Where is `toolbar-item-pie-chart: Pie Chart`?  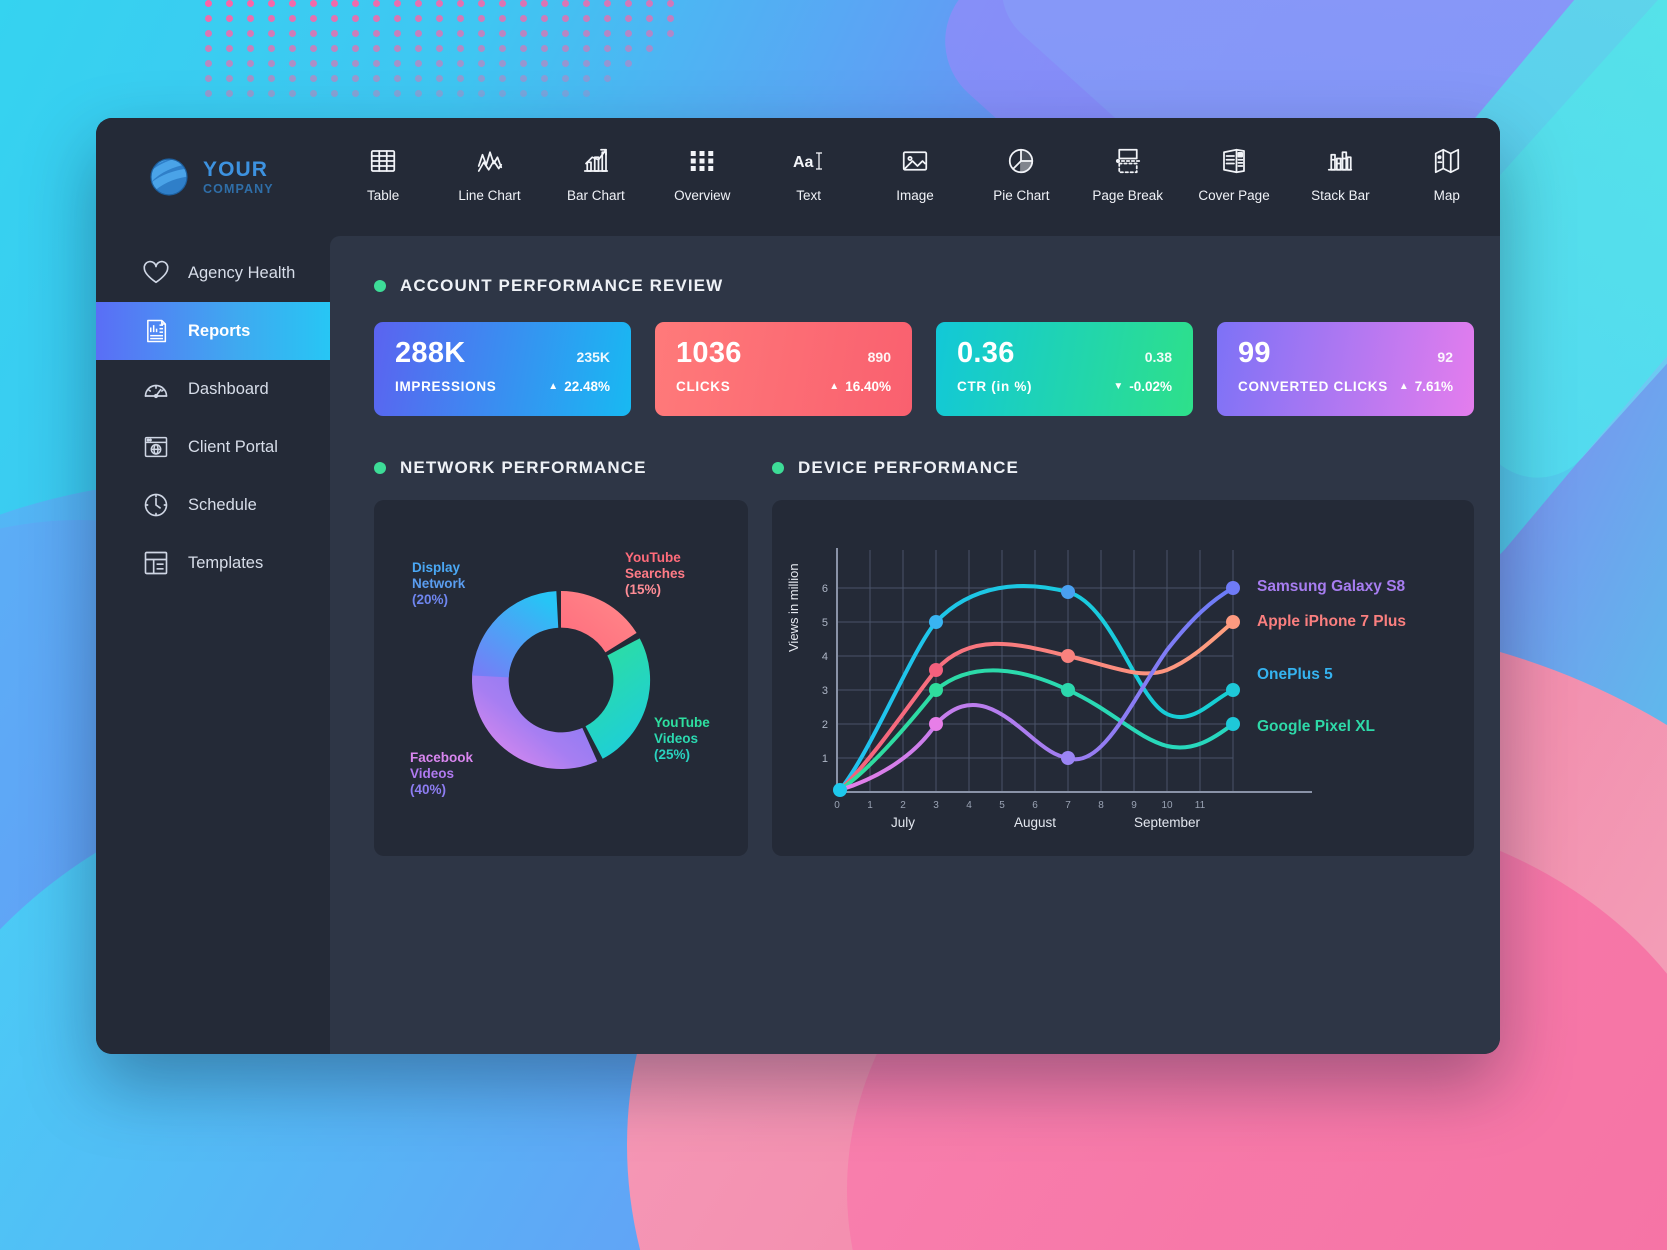
toolbar-item-pie-chart: Pie Chart is located at coordinates (1021, 173).